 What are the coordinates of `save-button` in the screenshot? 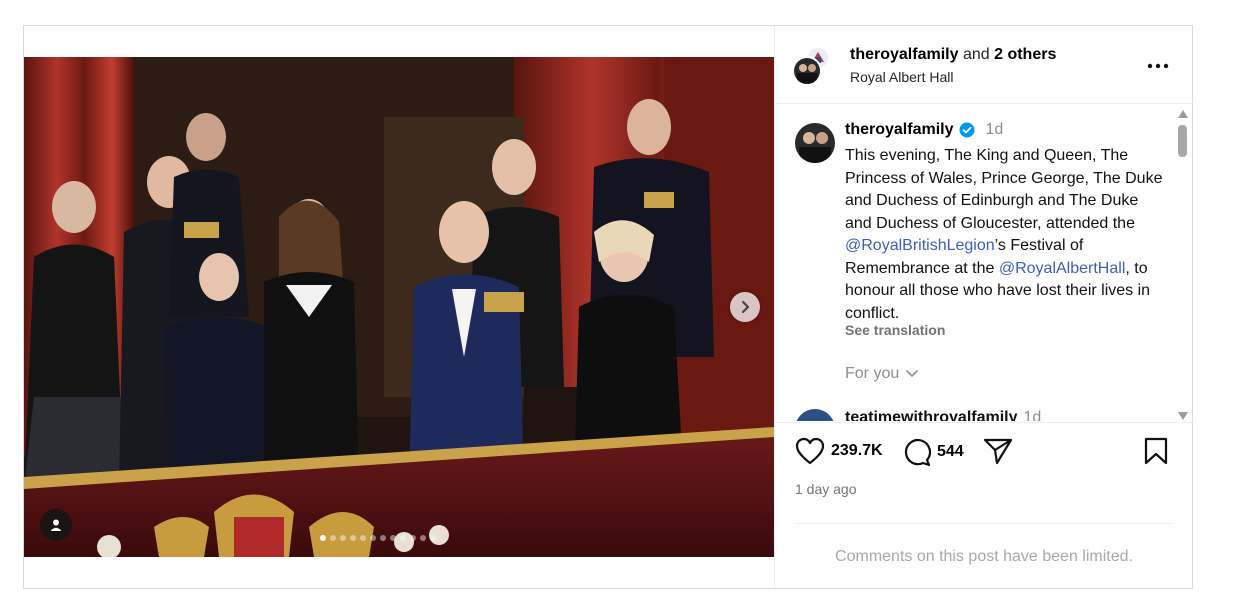 It's located at (1156, 451).